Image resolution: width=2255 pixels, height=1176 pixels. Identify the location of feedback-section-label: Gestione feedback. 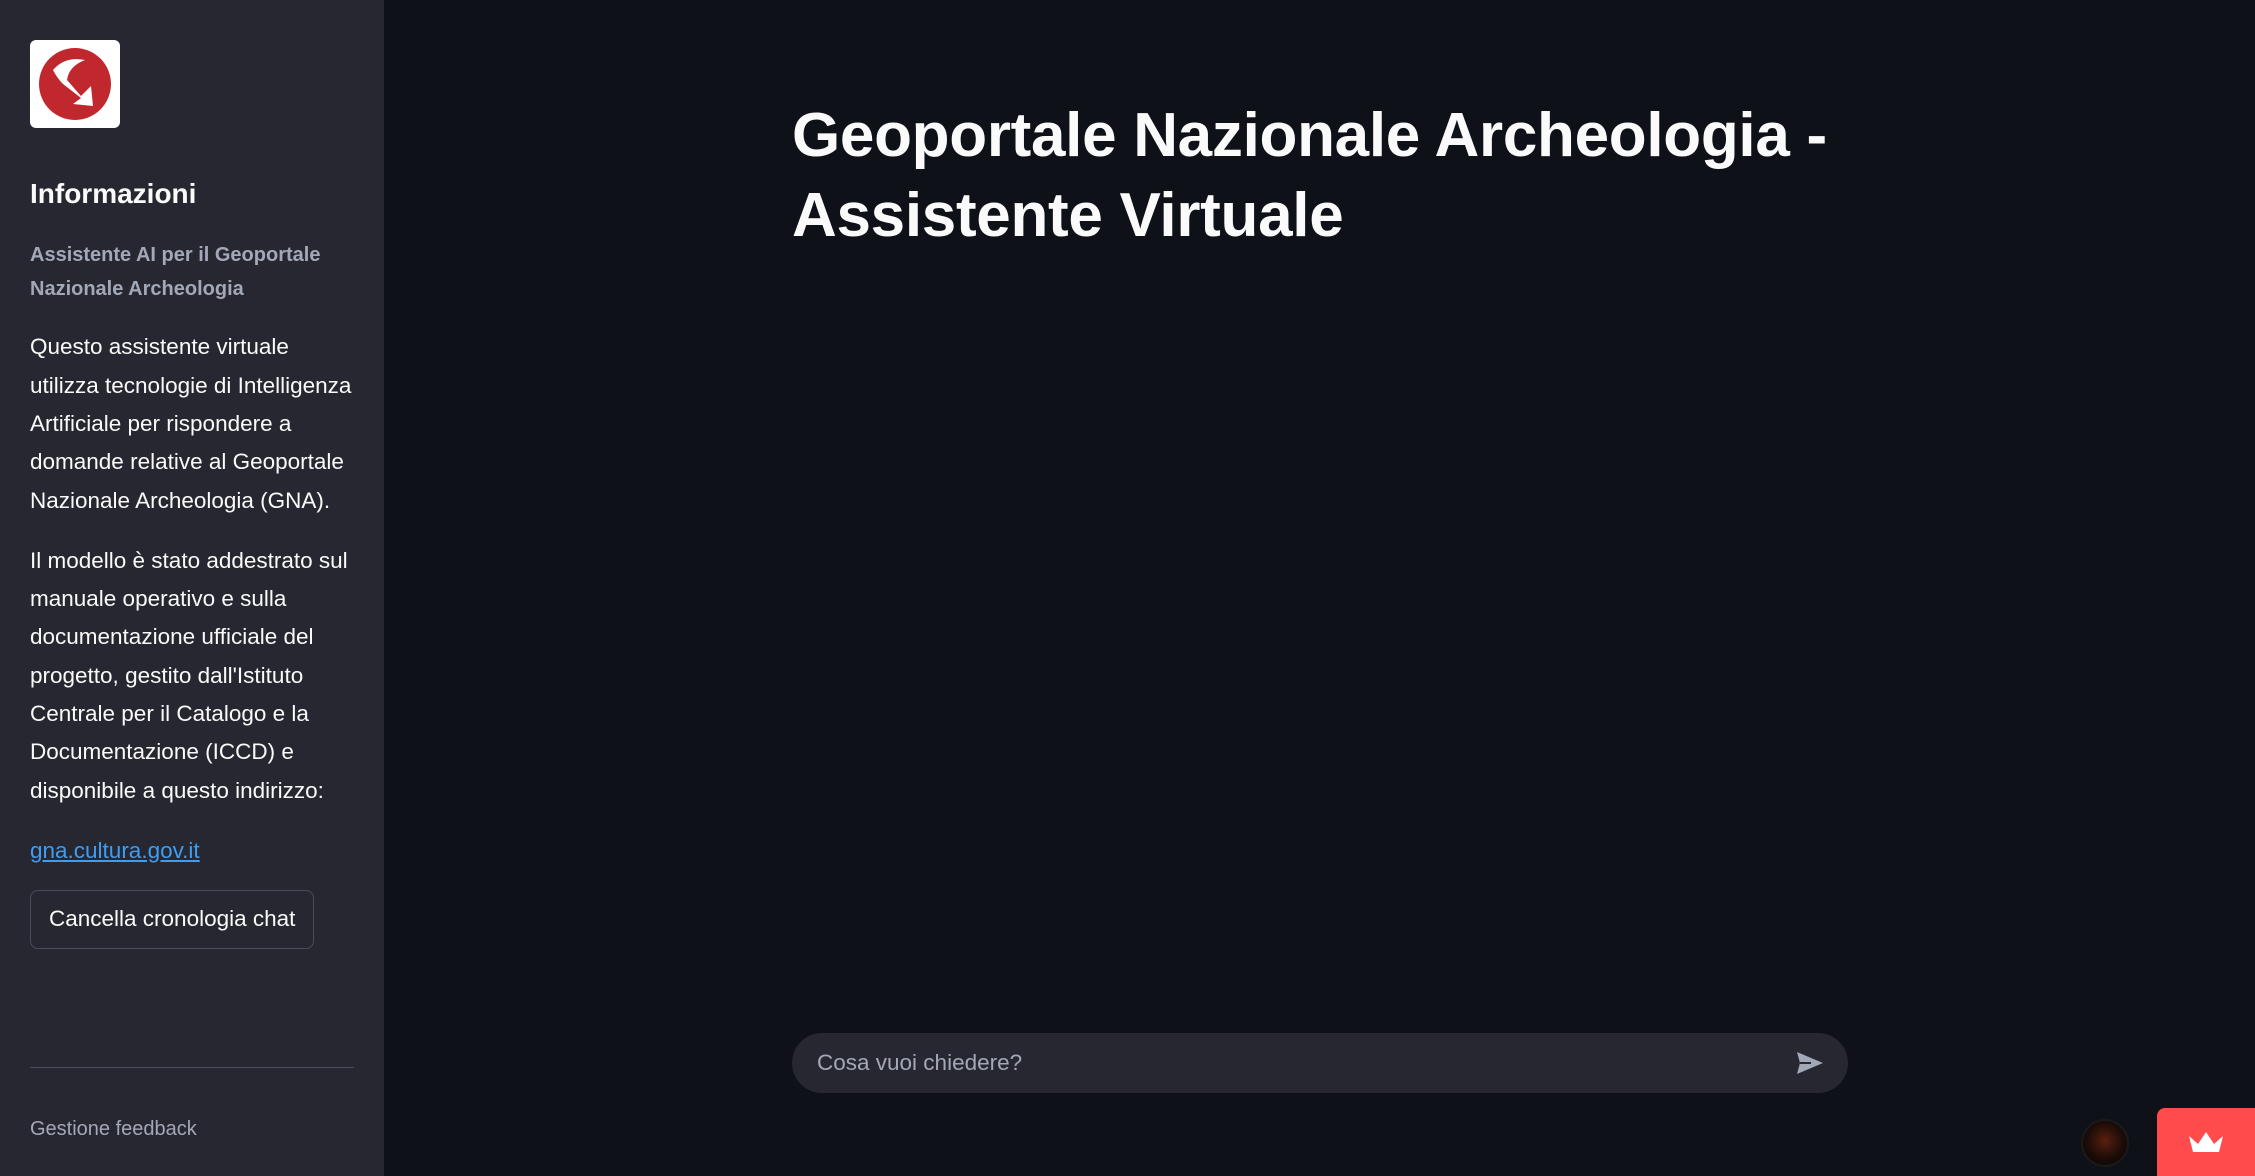
(113, 1129).